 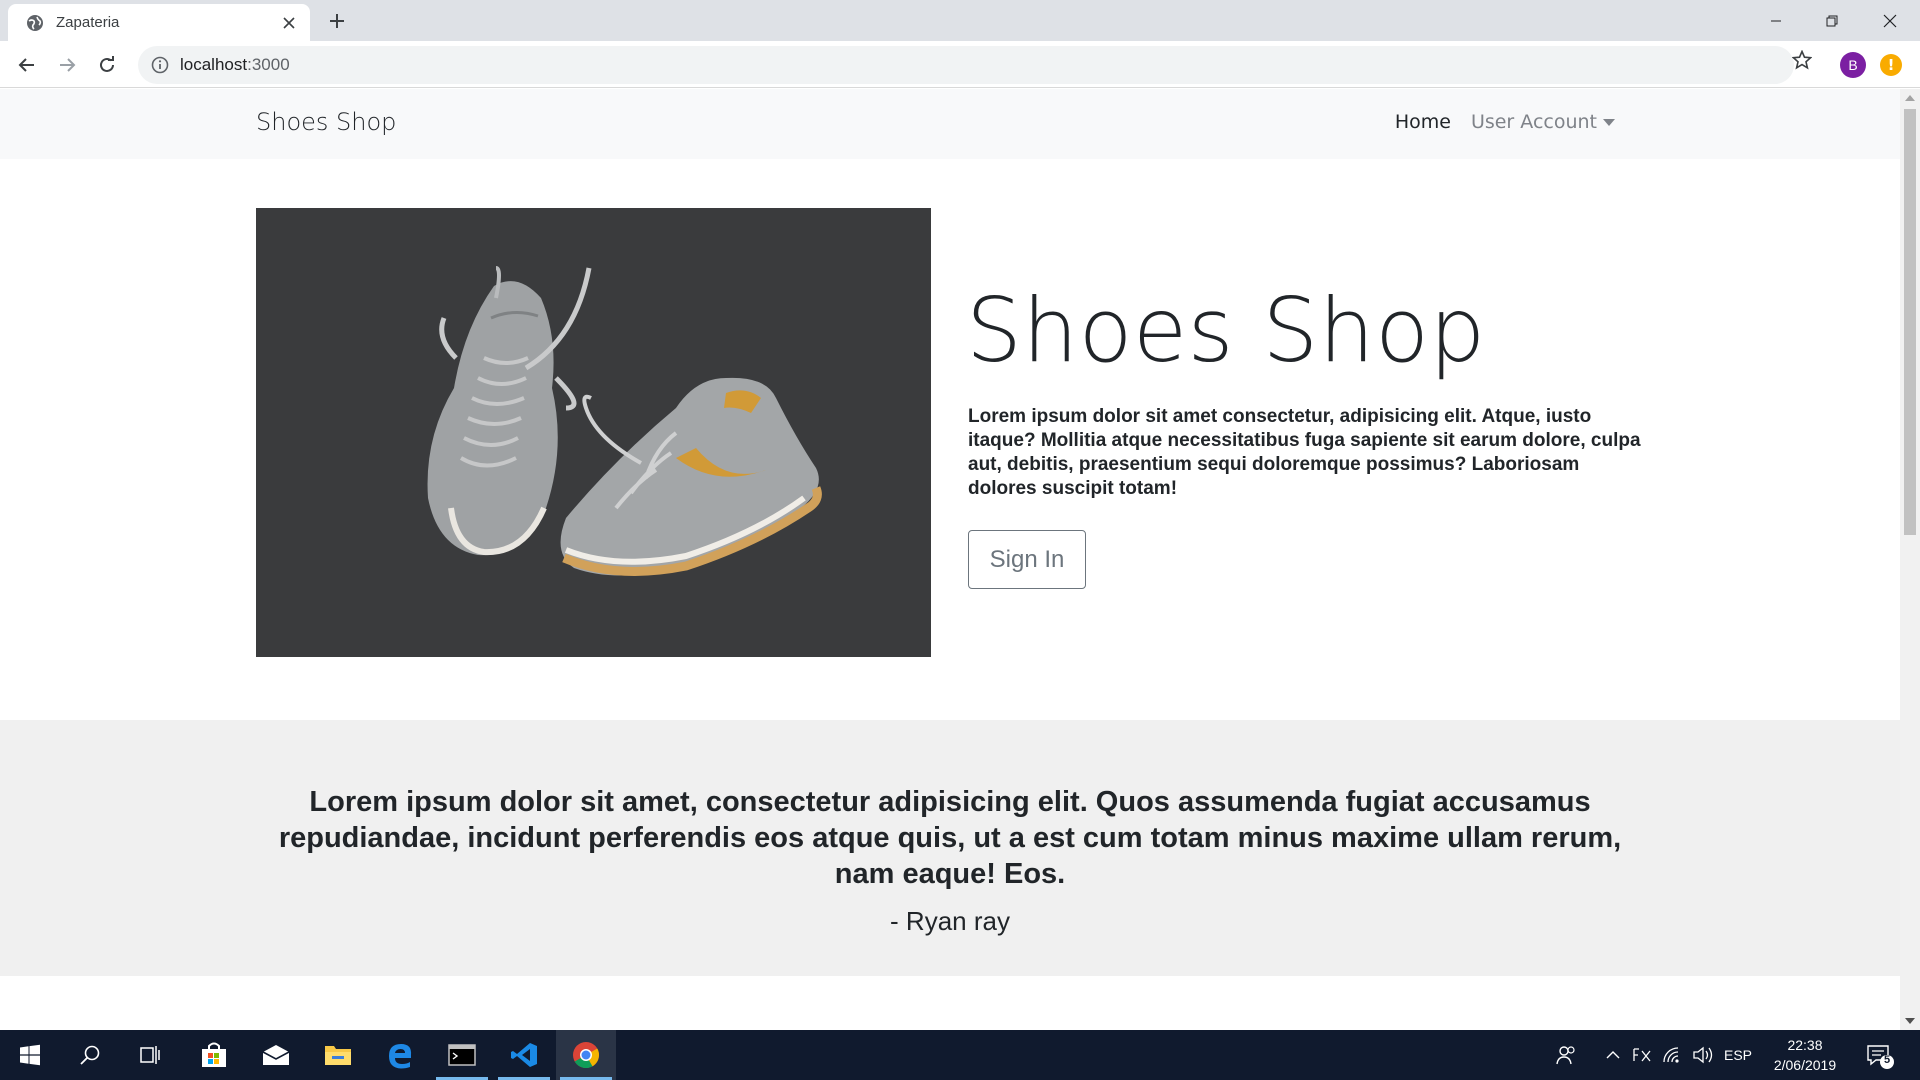 I want to click on terminal-icon, so click(x=462, y=1055).